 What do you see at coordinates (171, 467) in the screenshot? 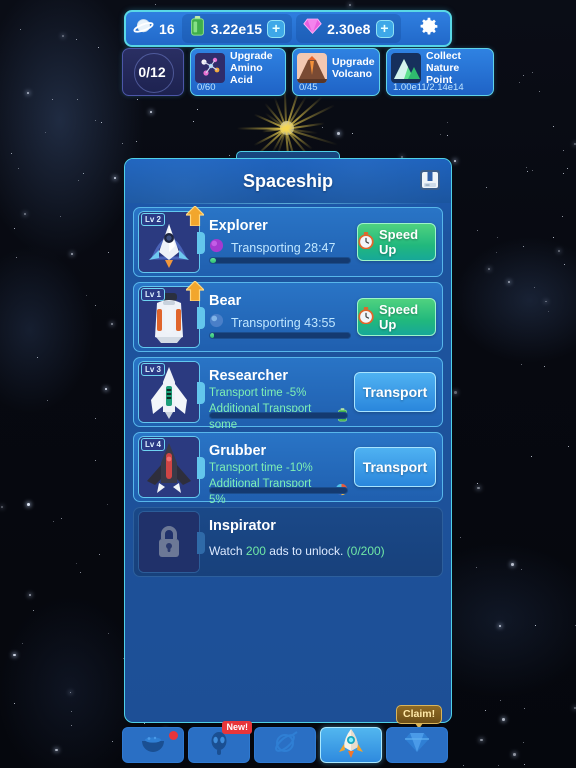
I see `ship-thumbnail: Lv 4` at bounding box center [171, 467].